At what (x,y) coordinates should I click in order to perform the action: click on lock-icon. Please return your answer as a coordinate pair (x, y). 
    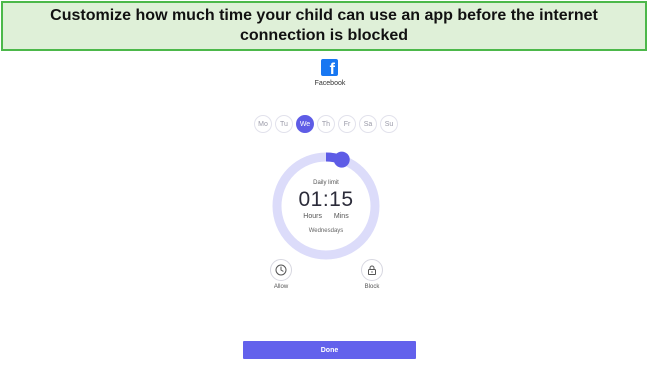
    Looking at the image, I should click on (372, 270).